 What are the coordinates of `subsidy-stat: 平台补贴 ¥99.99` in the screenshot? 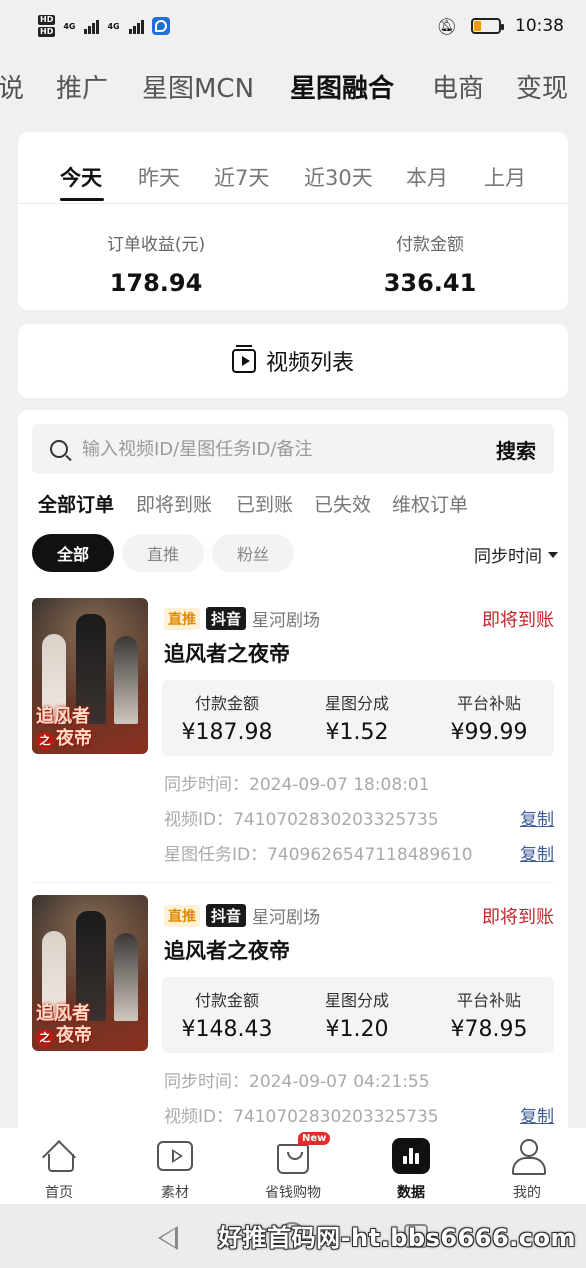 It's located at (489, 719).